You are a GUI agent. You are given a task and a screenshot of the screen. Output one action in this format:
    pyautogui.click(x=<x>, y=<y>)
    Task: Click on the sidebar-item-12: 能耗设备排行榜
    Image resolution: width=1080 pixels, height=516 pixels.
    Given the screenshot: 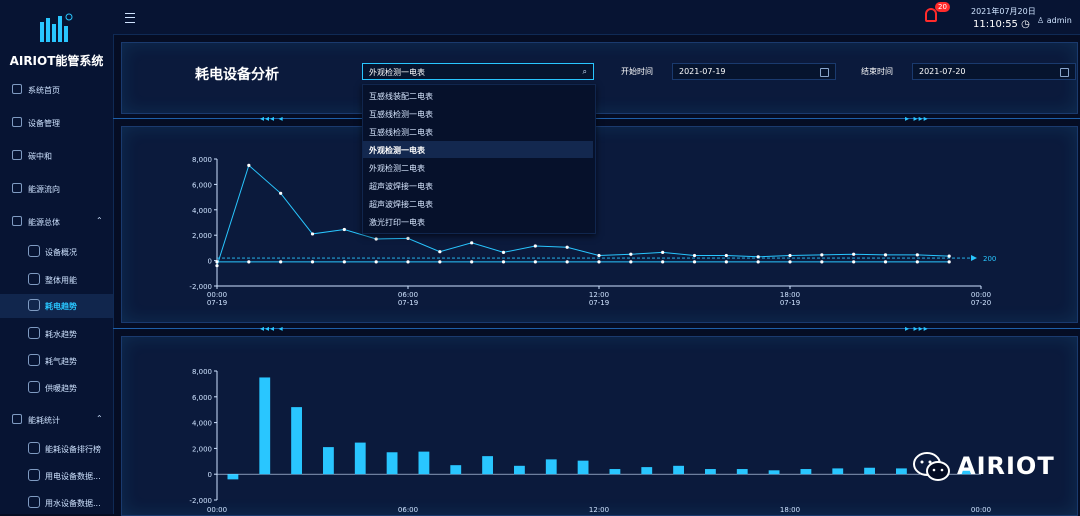 What is the action you would take?
    pyautogui.click(x=56, y=449)
    